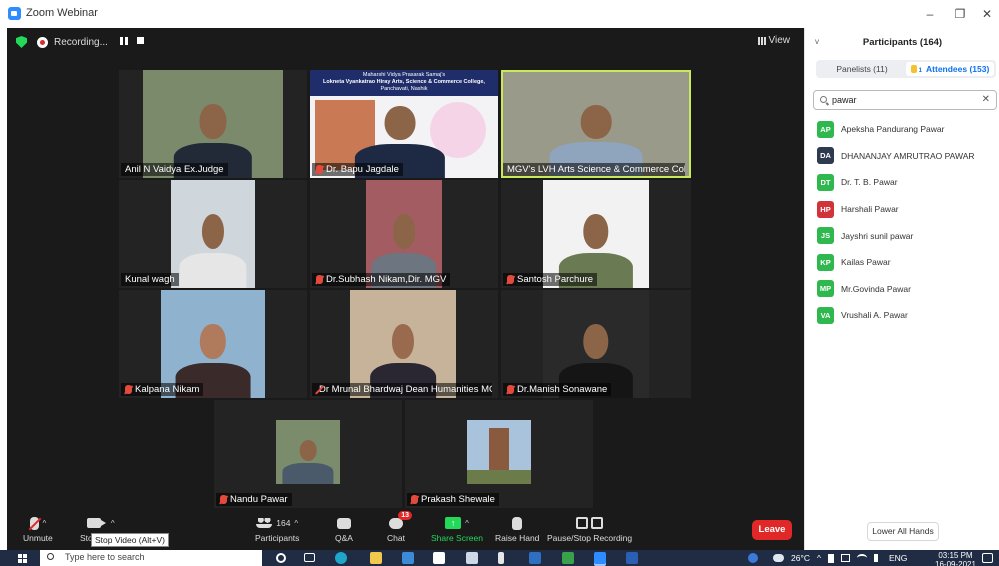  Describe the element at coordinates (557, 389) in the screenshot. I see `participant-name-label: Dr.Manish Sonawane` at that location.